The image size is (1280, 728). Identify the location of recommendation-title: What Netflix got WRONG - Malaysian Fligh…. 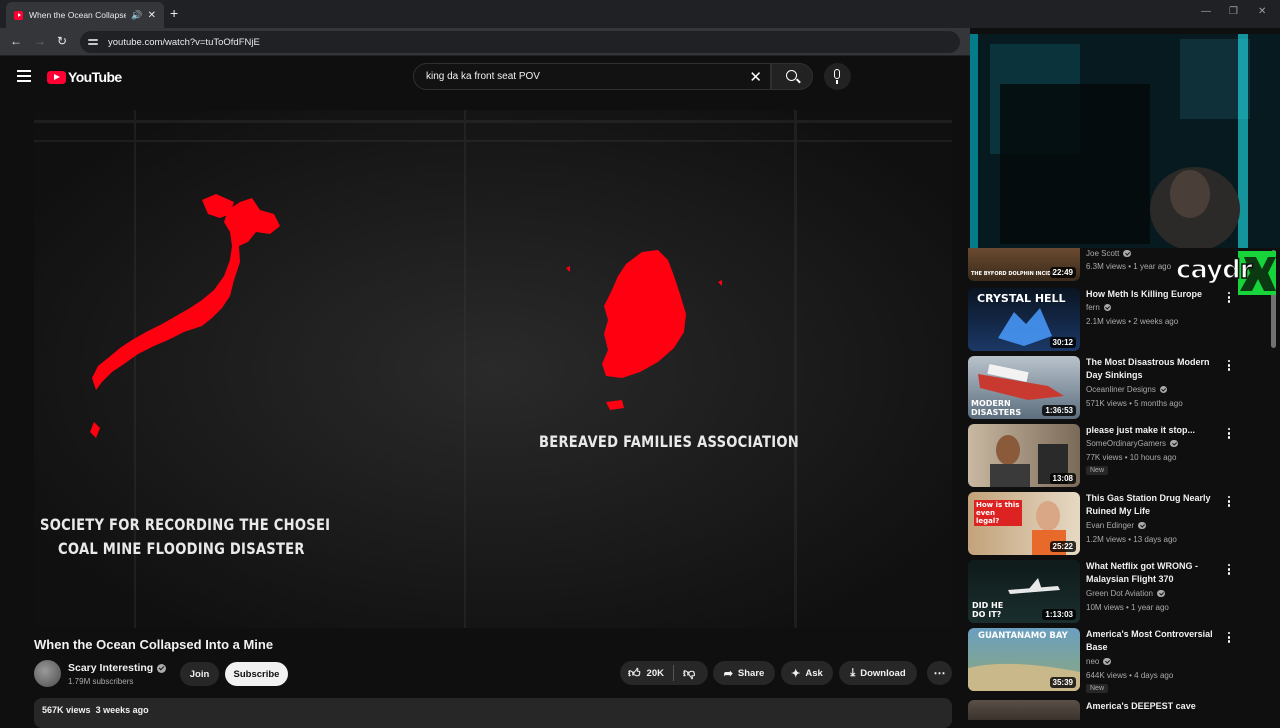
(1156, 573).